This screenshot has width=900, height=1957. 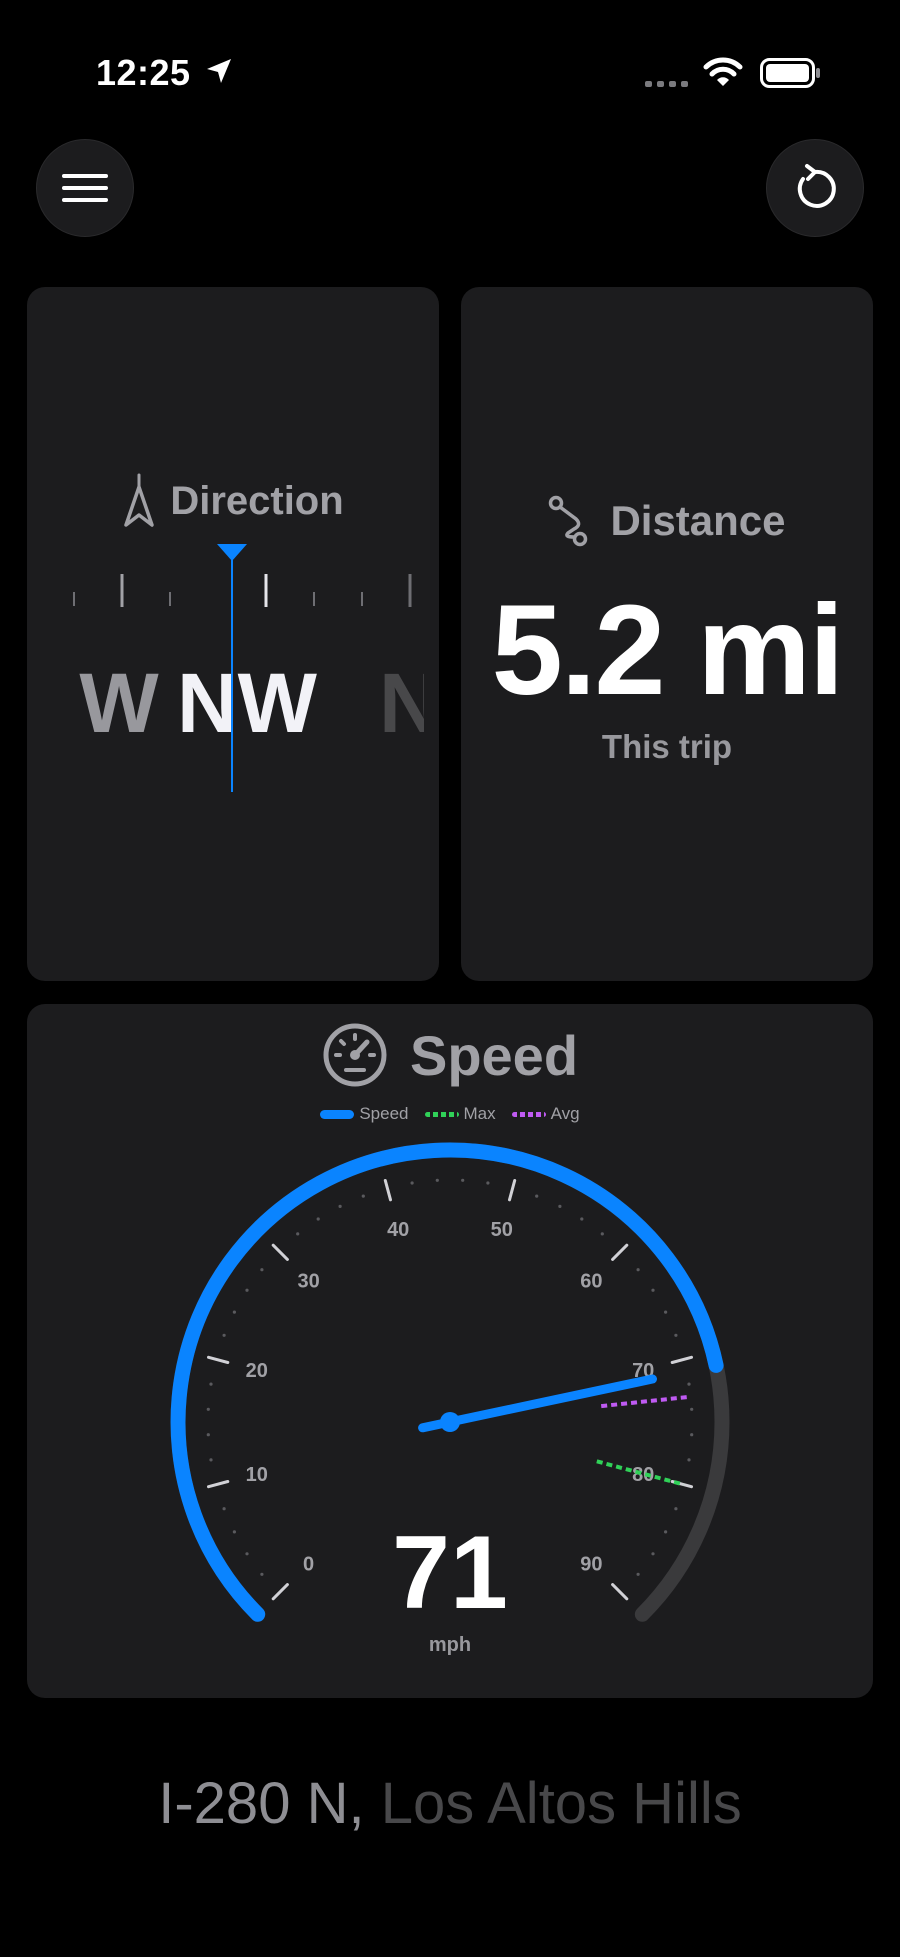 What do you see at coordinates (568, 521) in the screenshot?
I see `route-icon` at bounding box center [568, 521].